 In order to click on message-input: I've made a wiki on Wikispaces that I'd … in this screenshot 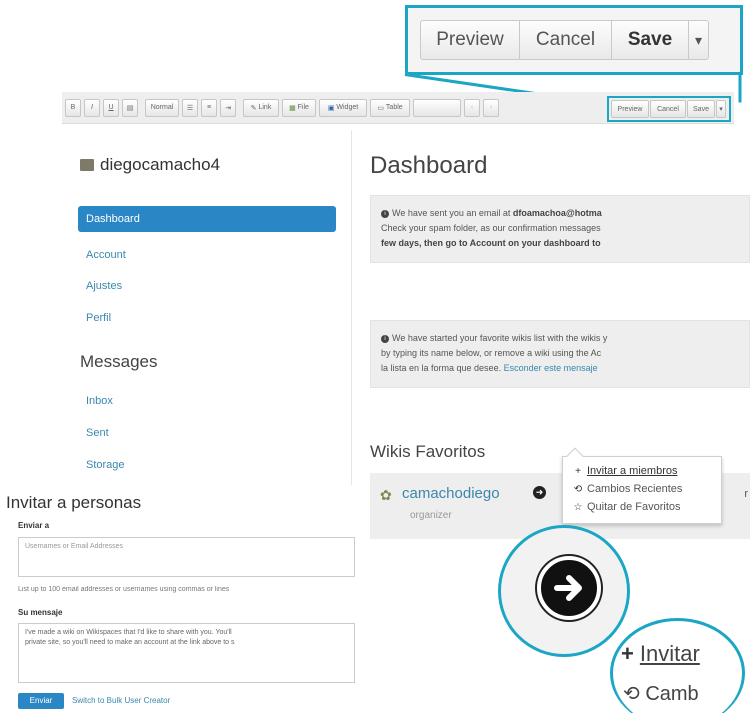, I will do `click(186, 653)`.